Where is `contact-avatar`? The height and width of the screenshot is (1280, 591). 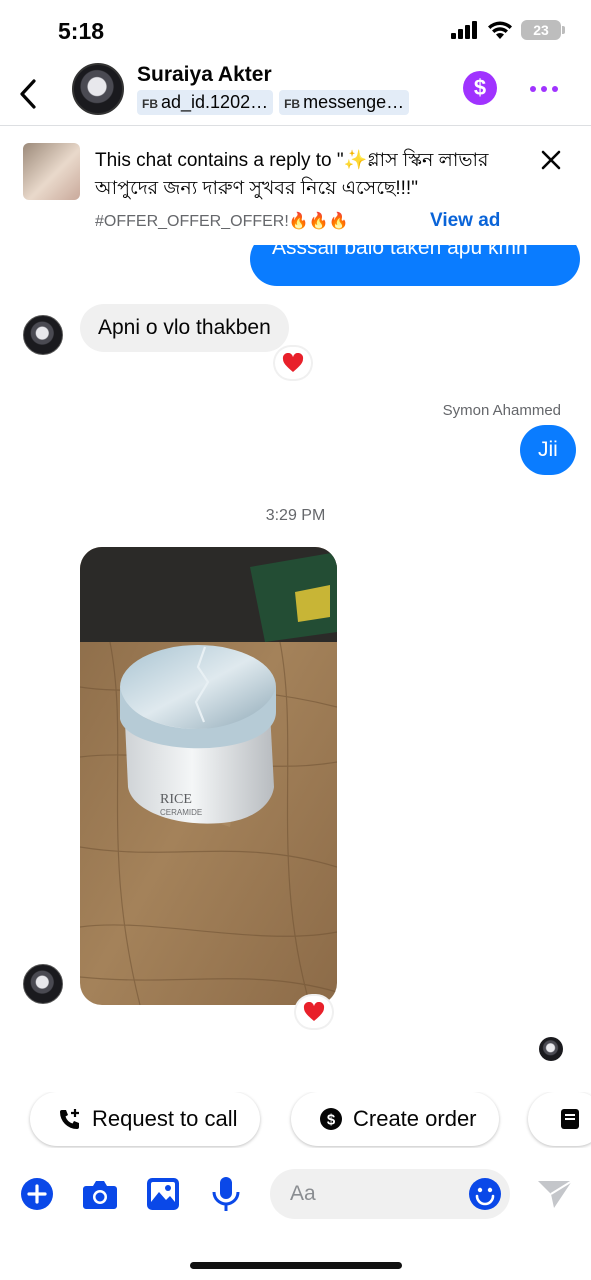
contact-avatar is located at coordinates (98, 89).